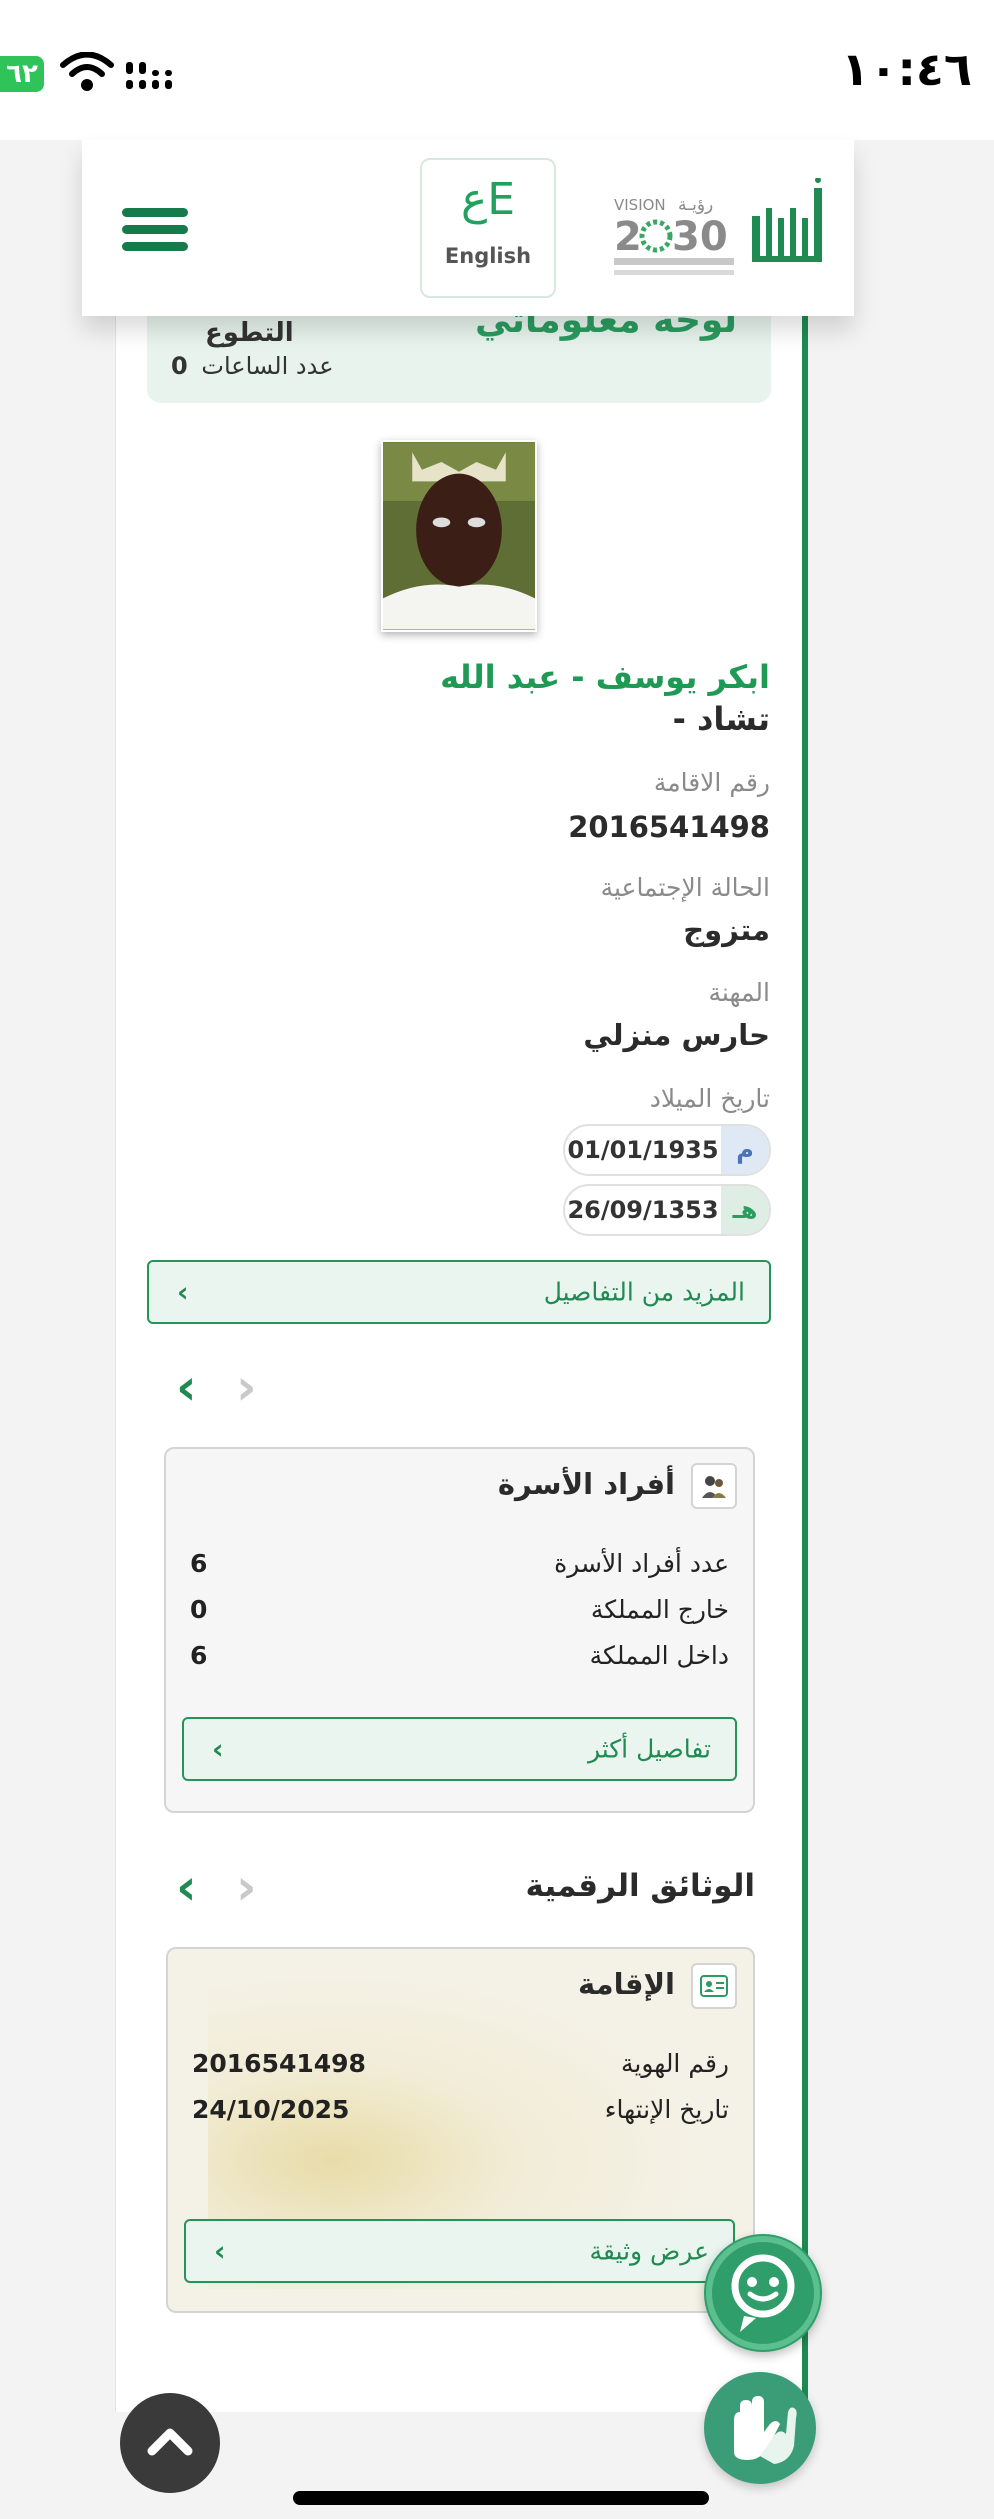  Describe the element at coordinates (640, 1886) in the screenshot. I see `digital-documents-title: الوثائق الرقمية` at that location.